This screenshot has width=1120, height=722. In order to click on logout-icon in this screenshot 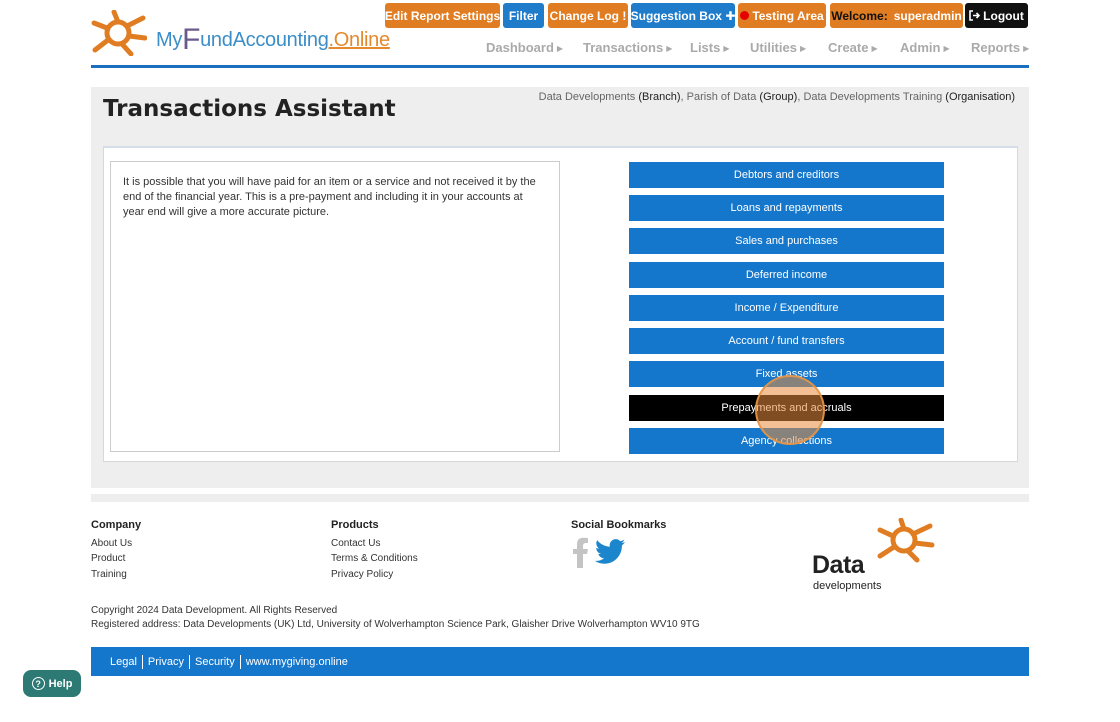, I will do `click(975, 15)`.